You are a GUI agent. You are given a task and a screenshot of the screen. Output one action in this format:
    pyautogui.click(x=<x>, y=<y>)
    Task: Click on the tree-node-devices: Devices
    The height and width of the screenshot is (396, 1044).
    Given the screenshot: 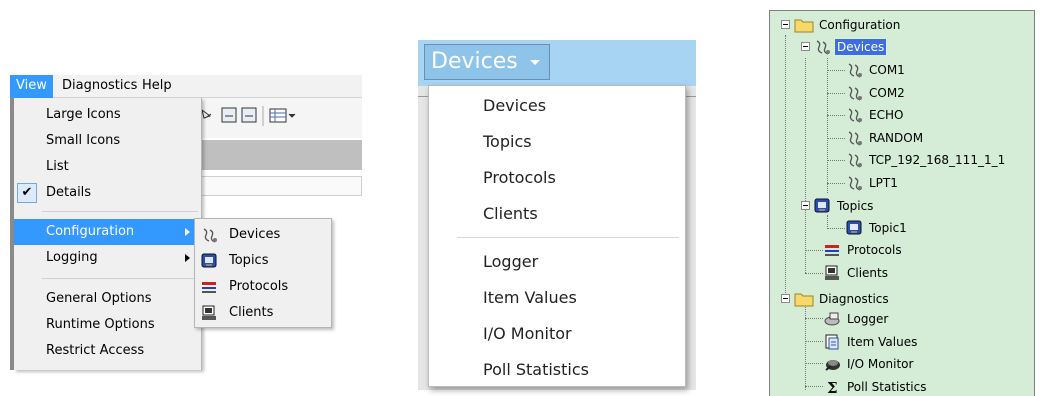 What is the action you would take?
    pyautogui.click(x=851, y=47)
    